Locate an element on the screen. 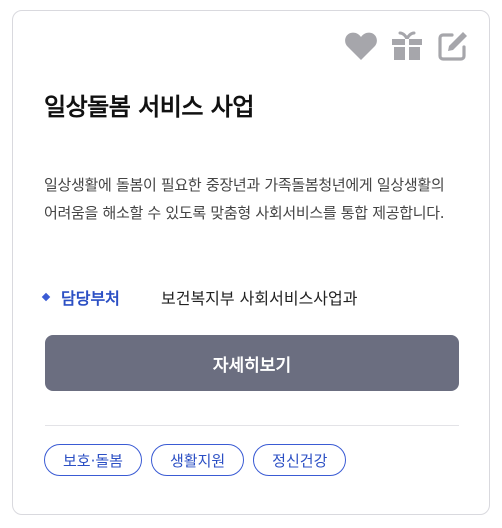  tag-mental-health: 정신건강 is located at coordinates (300, 460).